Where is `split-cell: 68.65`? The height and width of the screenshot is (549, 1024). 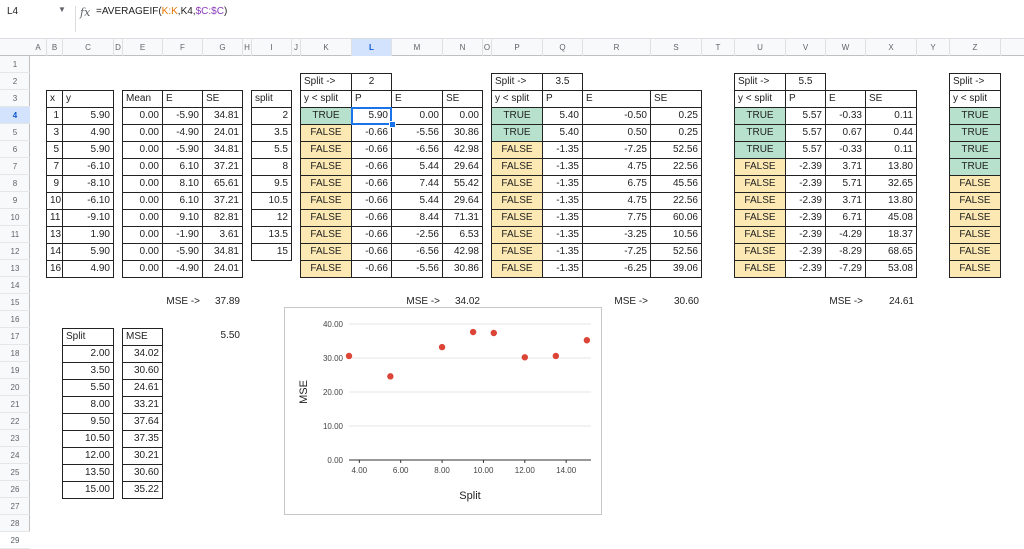
split-cell: 68.65 is located at coordinates (891, 252).